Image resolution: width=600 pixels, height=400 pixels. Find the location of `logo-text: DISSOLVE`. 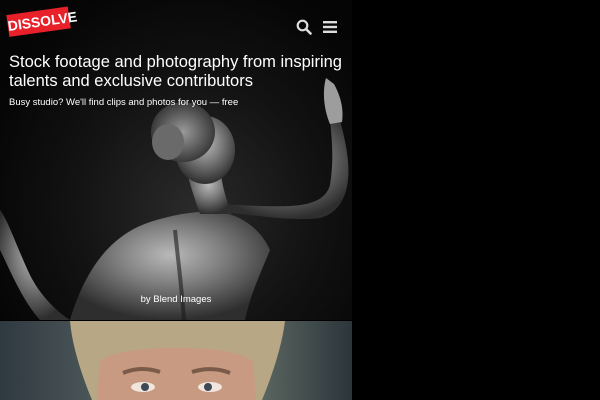

logo-text: DISSOLVE is located at coordinates (42, 21).